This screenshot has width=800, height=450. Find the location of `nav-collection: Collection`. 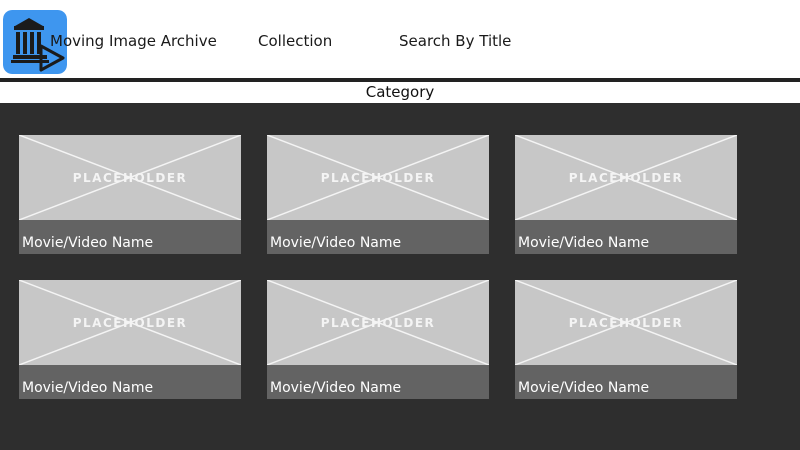

nav-collection: Collection is located at coordinates (295, 41).